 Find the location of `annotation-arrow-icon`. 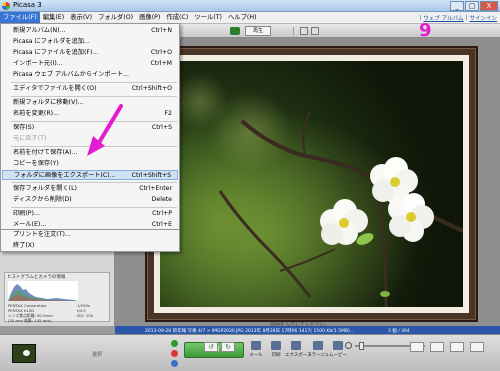

annotation-arrow-icon is located at coordinates (105, 130).